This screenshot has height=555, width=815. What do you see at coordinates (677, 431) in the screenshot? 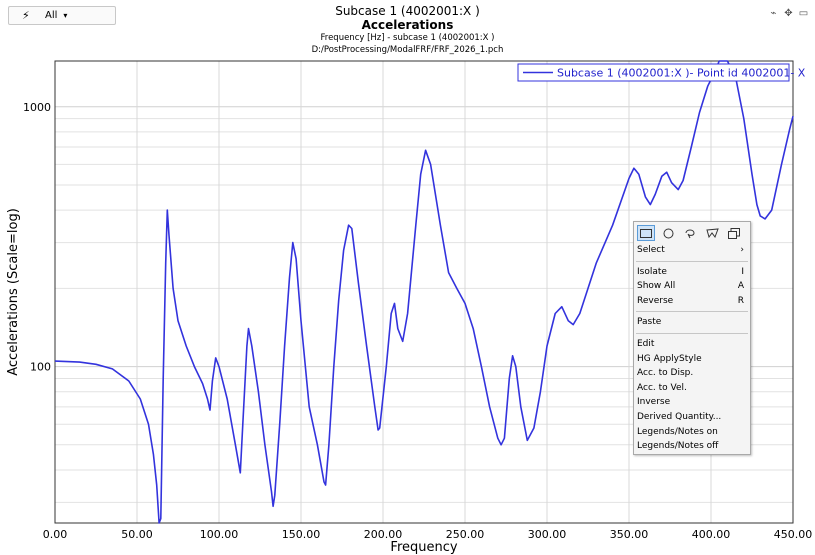
I see `menu-item-label: Legends/Notes on` at bounding box center [677, 431].